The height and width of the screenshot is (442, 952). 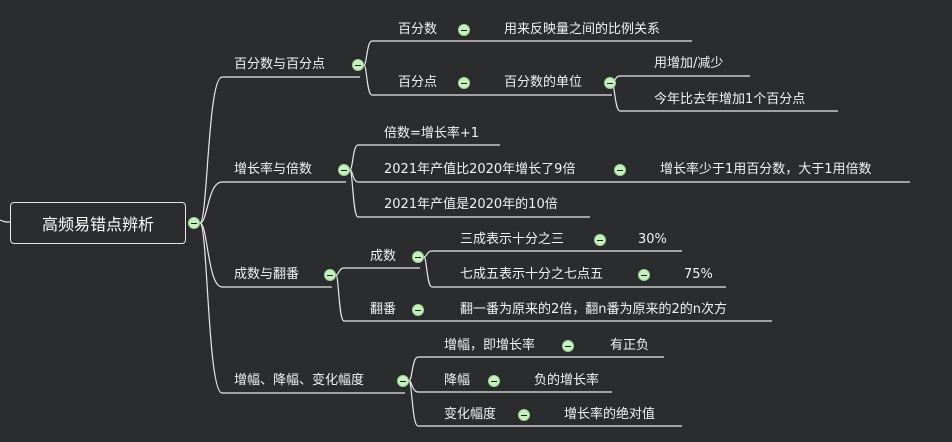 I want to click on node-point-unit: 百分数的单位, so click(x=543, y=83).